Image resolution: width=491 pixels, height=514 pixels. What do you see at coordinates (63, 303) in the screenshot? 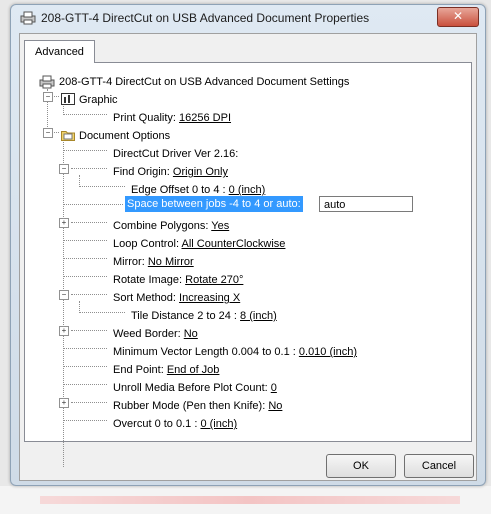
I see `tree-guide-docopts-children` at bounding box center [63, 303].